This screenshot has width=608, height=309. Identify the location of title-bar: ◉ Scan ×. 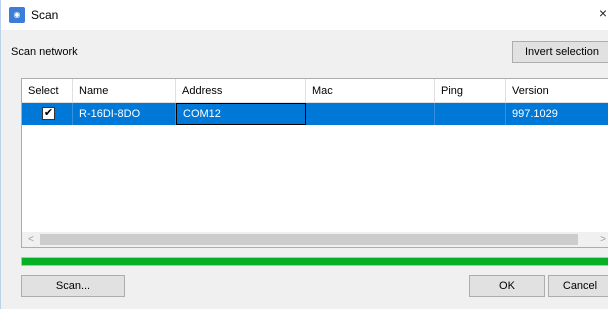
(304, 15).